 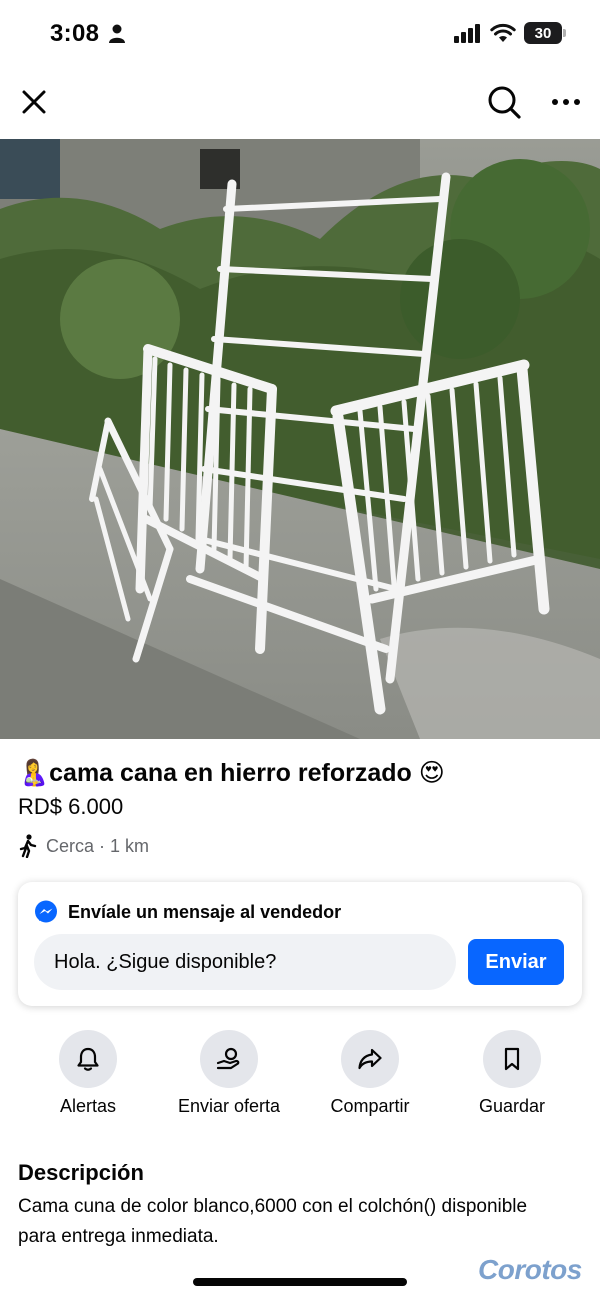 I want to click on alerts-button: Alertas, so click(x=88, y=1073).